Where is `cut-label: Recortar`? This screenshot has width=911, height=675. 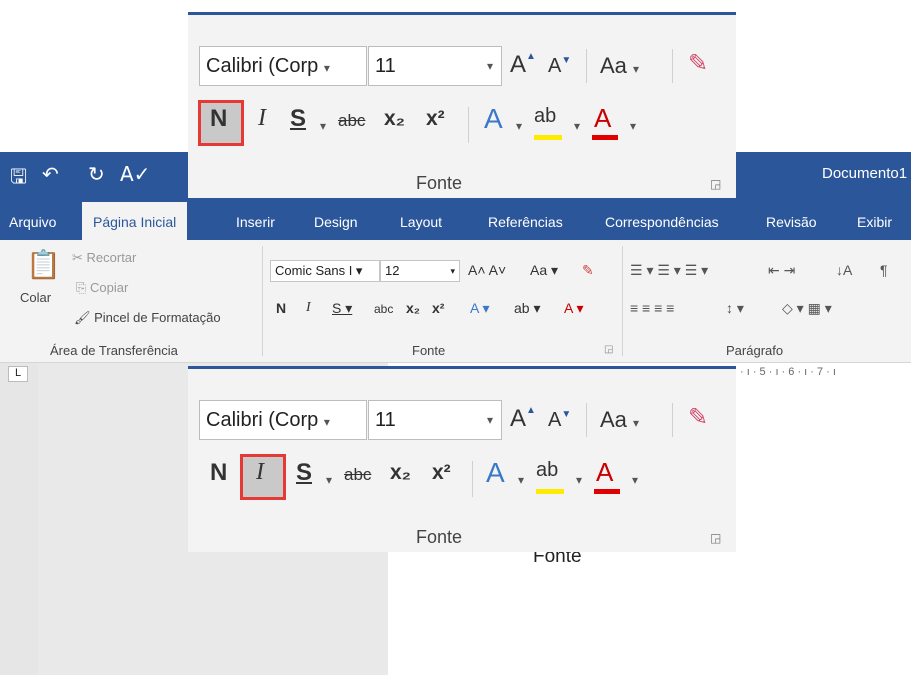 cut-label: Recortar is located at coordinates (111, 257).